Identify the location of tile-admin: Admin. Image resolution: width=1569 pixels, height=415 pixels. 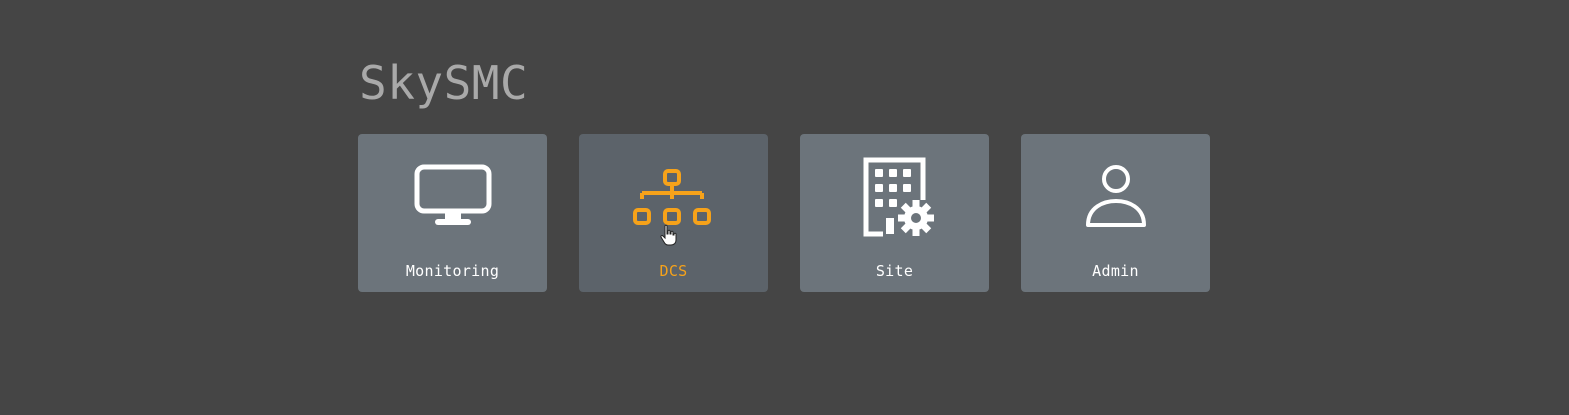
(1115, 213).